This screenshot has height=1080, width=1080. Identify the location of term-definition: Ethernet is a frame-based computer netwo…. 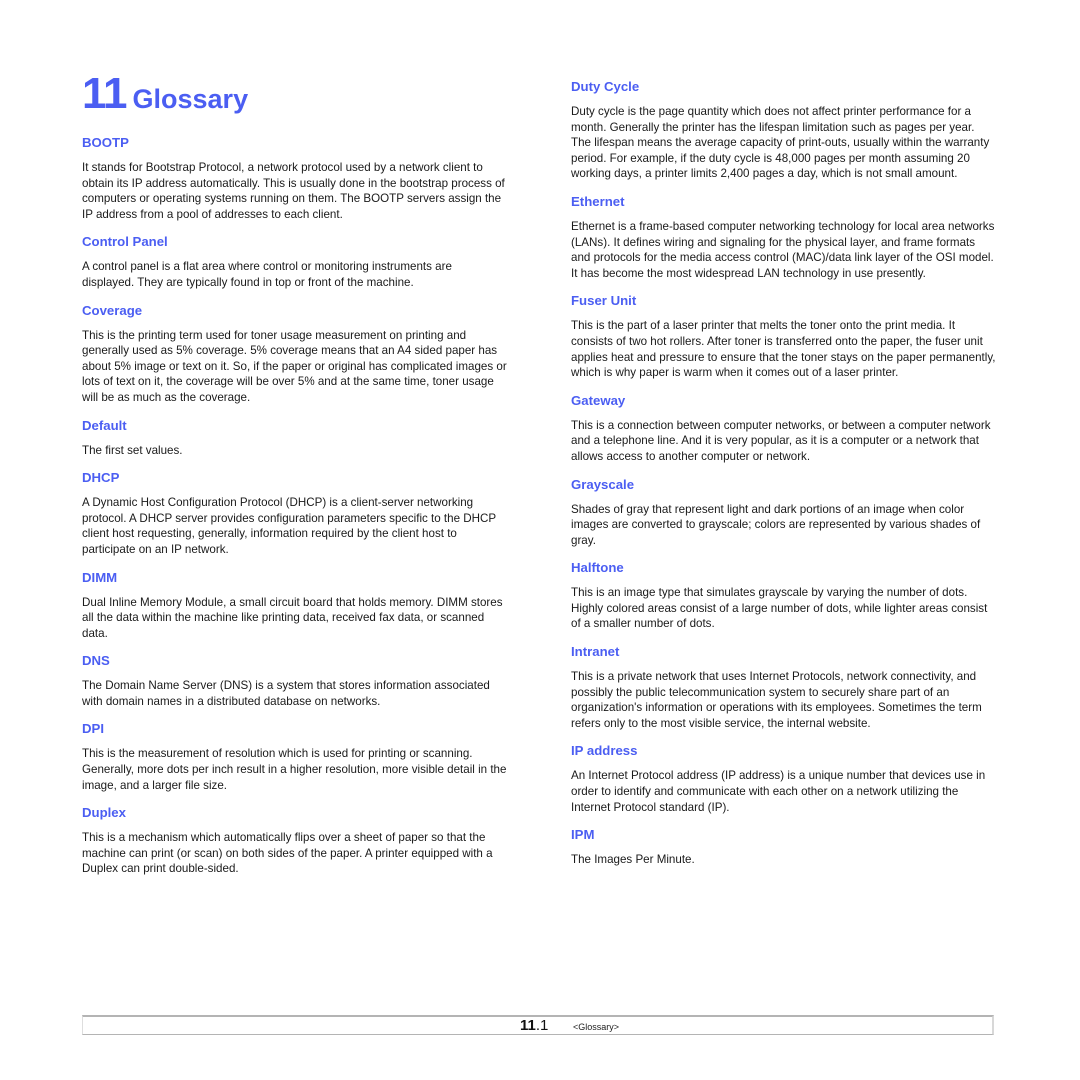
(783, 249).